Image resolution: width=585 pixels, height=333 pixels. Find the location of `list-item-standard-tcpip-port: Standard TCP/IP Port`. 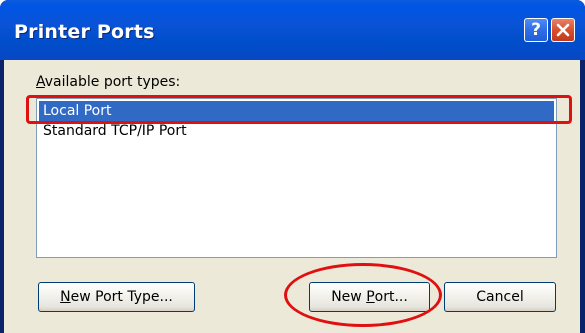

list-item-standard-tcpip-port: Standard TCP/IP Port is located at coordinates (296, 131).